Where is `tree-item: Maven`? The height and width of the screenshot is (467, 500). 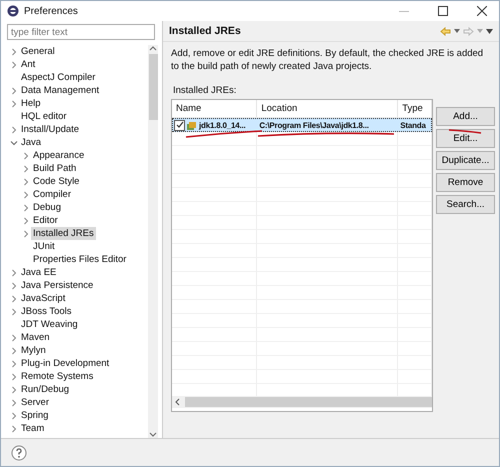 tree-item: Maven is located at coordinates (35, 337).